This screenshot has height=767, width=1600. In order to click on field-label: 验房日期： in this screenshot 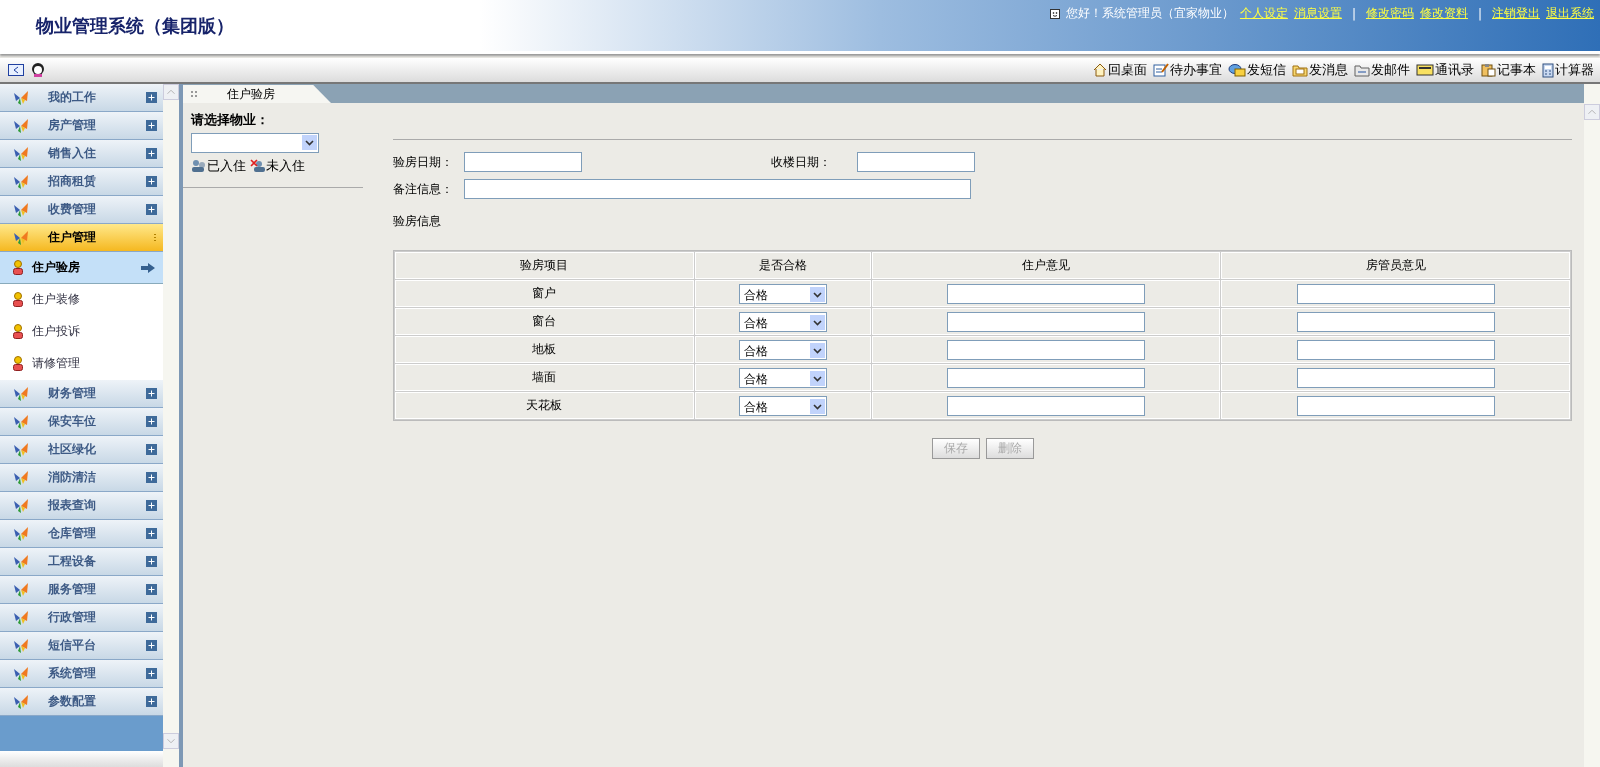, I will do `click(423, 162)`.